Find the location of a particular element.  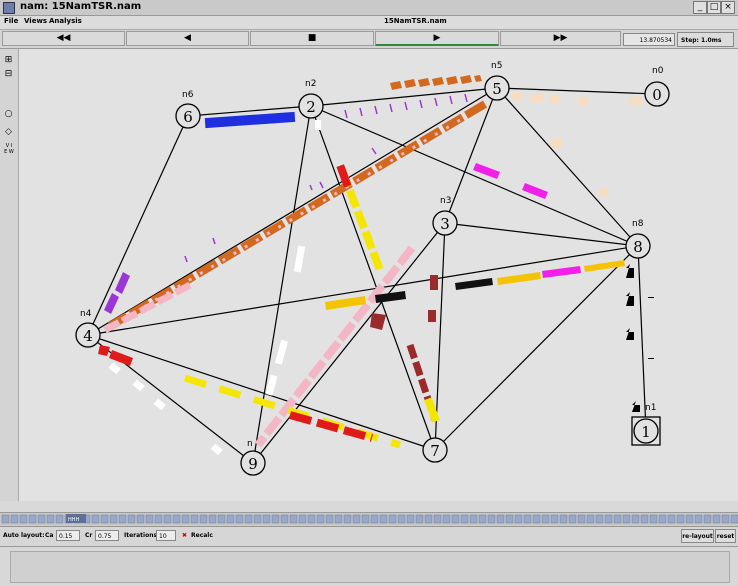

menu-analysis: Analysis is located at coordinates (65, 21).